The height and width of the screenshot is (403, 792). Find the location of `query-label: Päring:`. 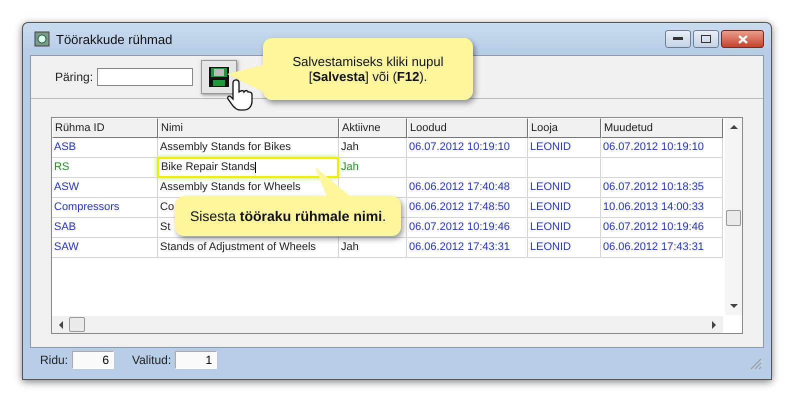

query-label: Päring: is located at coordinates (74, 77).